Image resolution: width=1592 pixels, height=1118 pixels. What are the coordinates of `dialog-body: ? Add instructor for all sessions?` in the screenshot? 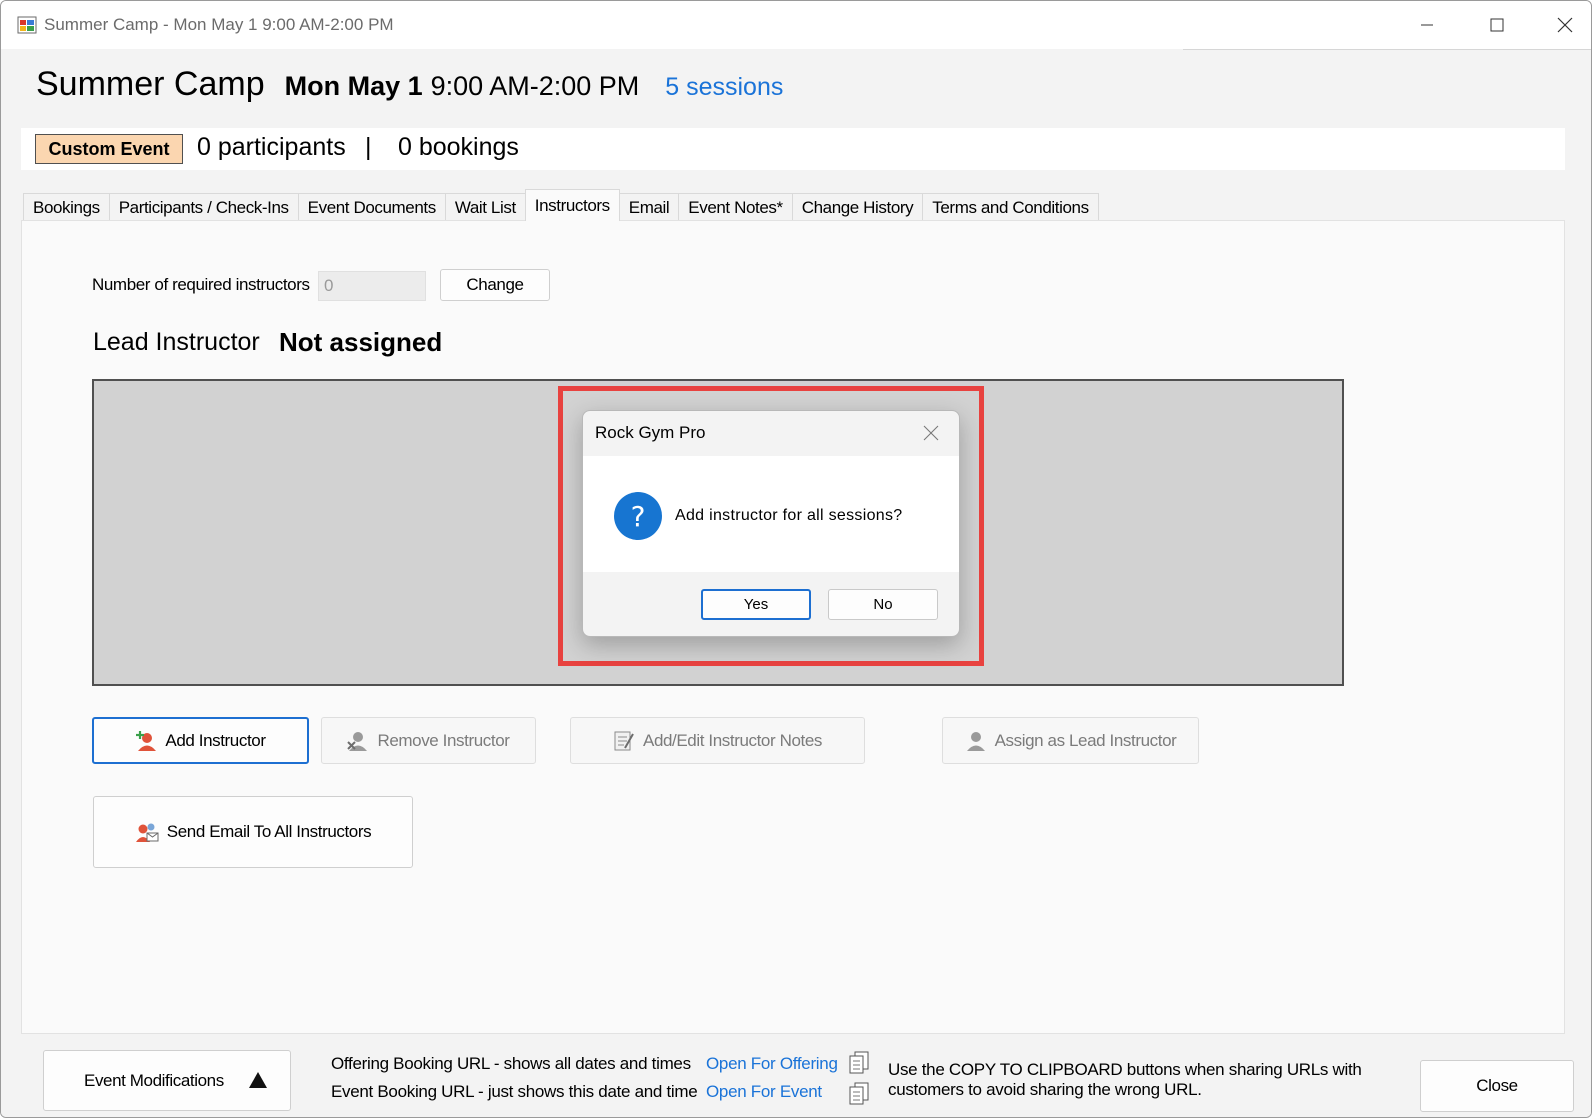 It's located at (771, 514).